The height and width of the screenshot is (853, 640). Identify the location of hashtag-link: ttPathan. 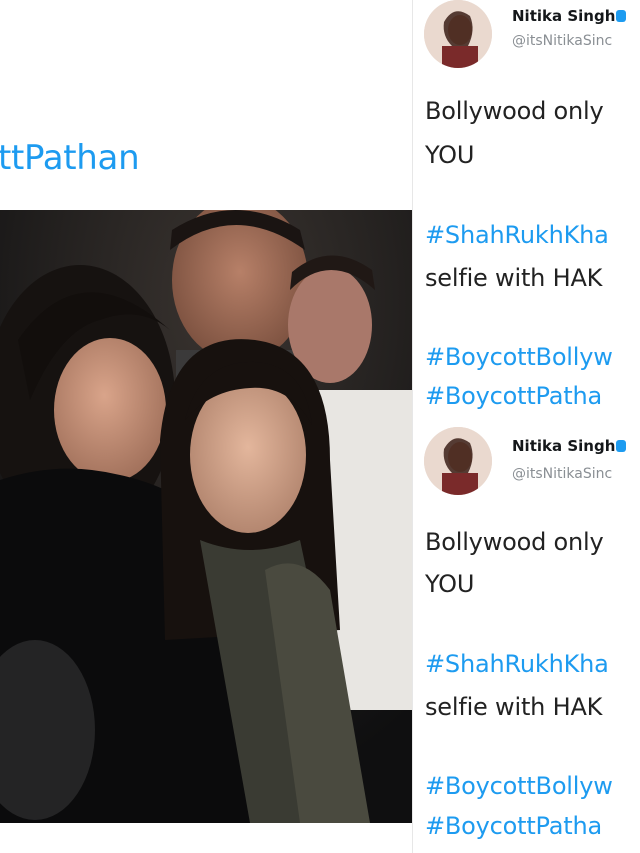
(70, 158).